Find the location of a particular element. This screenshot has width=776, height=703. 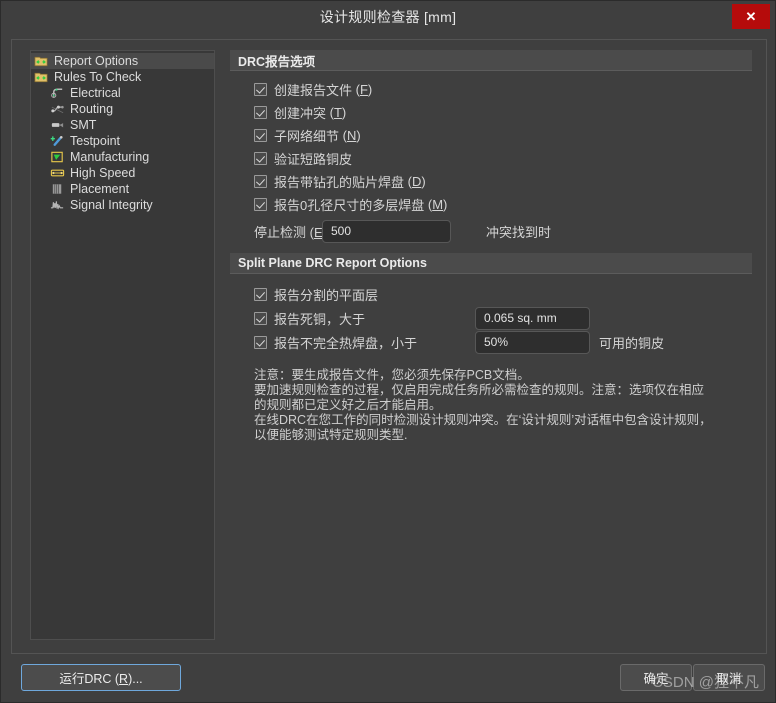

split-plane-section-header: Split Plane DRC Report Options is located at coordinates (491, 263).